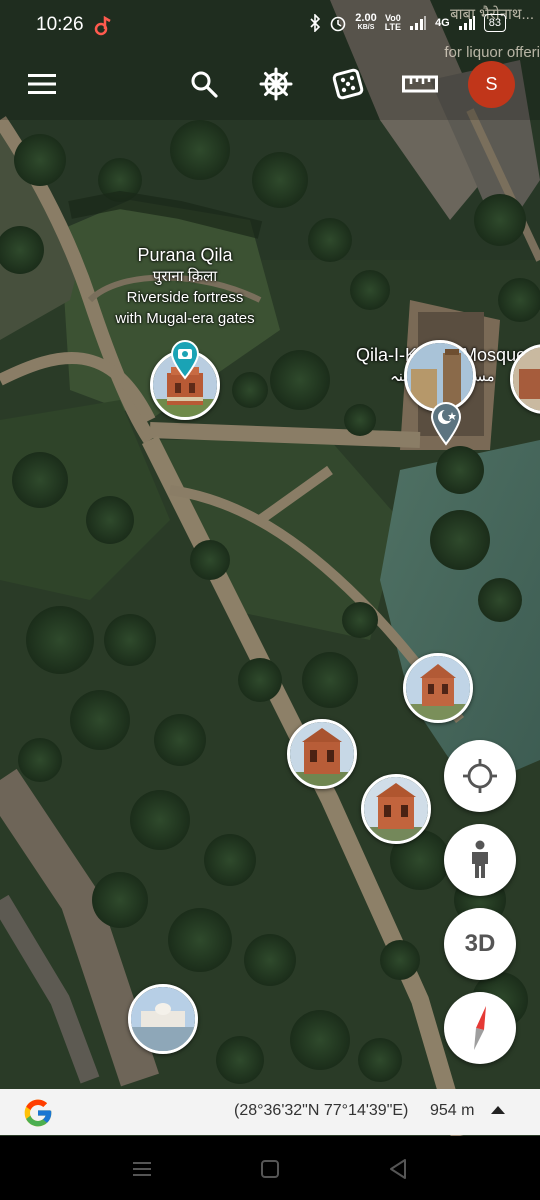  I want to click on network-speed: 2.00 KB/S, so click(366, 22).